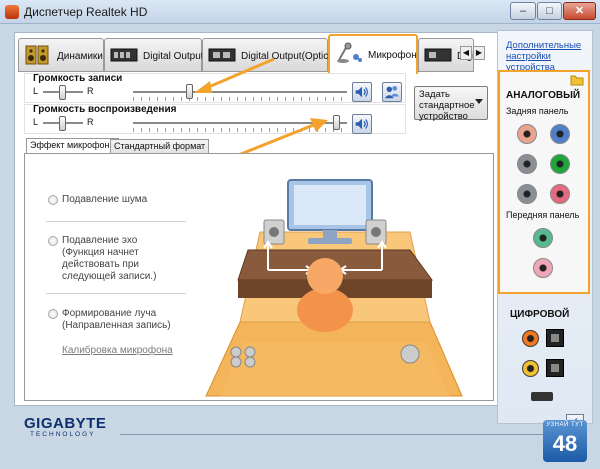  Describe the element at coordinates (544, 182) in the screenshot. I see `analog-panel: АНАЛОГОВЫЙ Задняя панель Передняя панель` at that location.